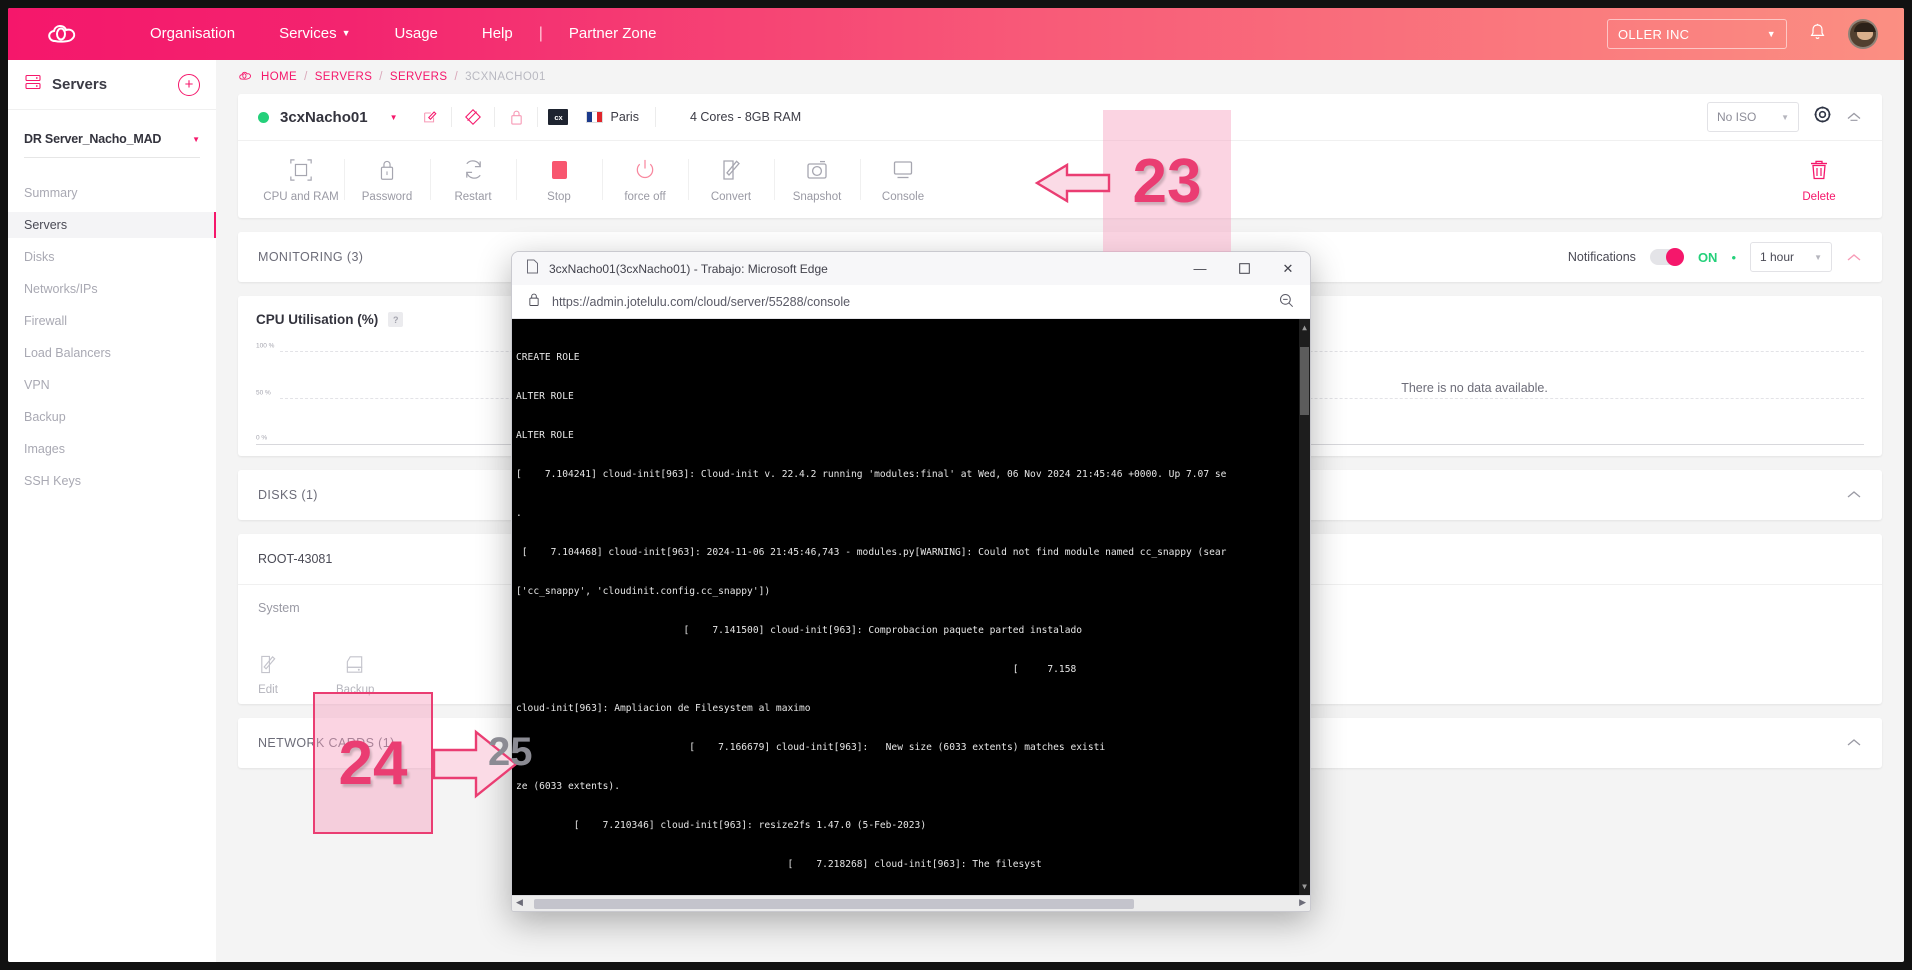 The width and height of the screenshot is (1912, 970). What do you see at coordinates (1304, 886) in the screenshot?
I see `scroll-down-arrow-icon: ▼` at bounding box center [1304, 886].